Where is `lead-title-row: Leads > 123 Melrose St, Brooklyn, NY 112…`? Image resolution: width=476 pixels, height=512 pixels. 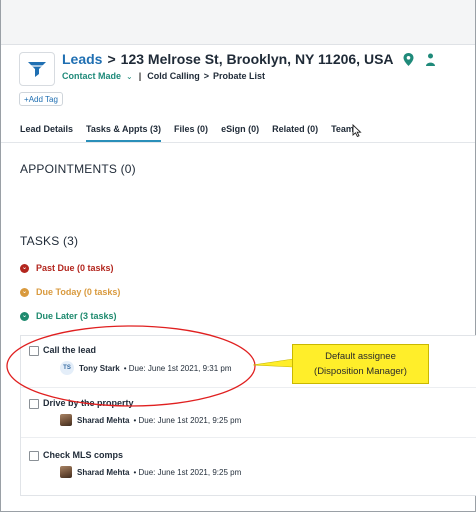
lead-title-row: Leads > 123 Melrose St, Brooklyn, NY 112… is located at coordinates (250, 59).